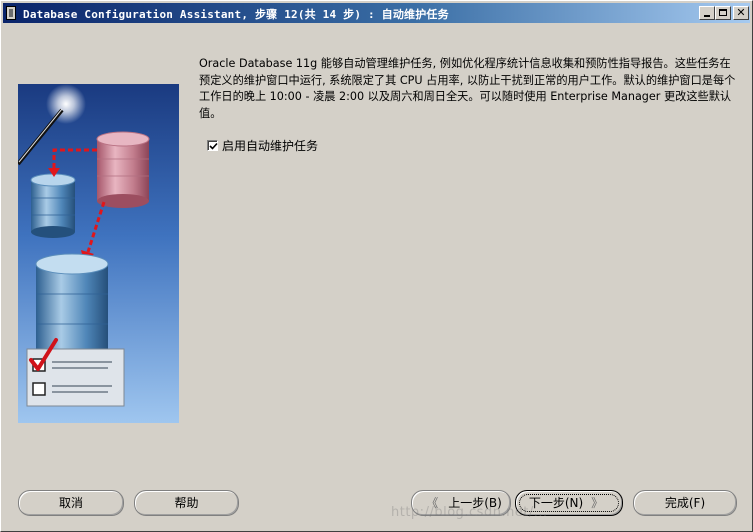 The height and width of the screenshot is (532, 753). Describe the element at coordinates (11, 13) in the screenshot. I see `app-icon` at that location.